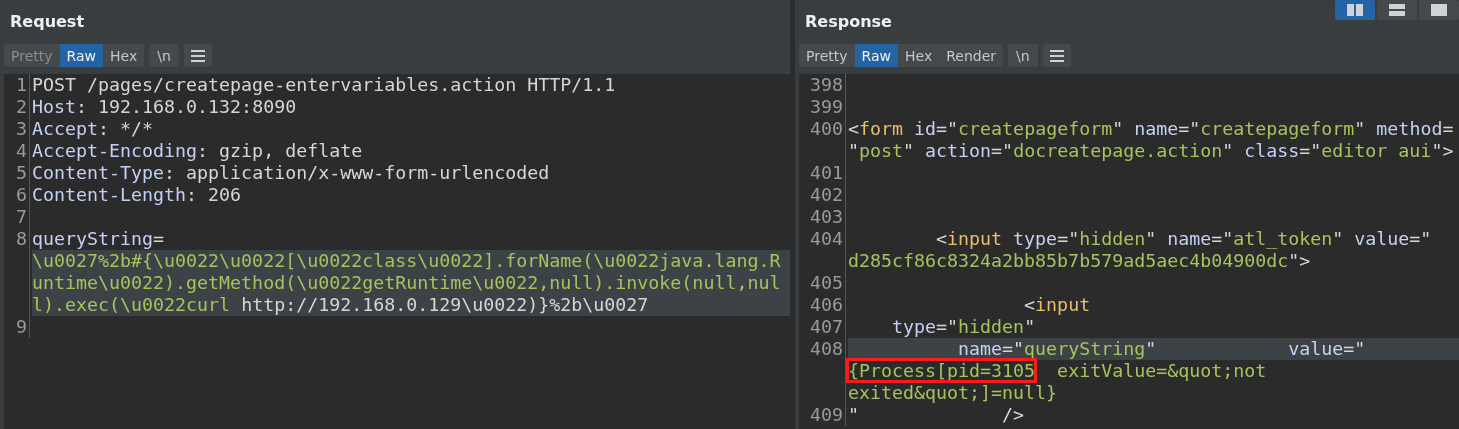  What do you see at coordinates (826, 327) in the screenshot?
I see `line-number: 407` at bounding box center [826, 327].